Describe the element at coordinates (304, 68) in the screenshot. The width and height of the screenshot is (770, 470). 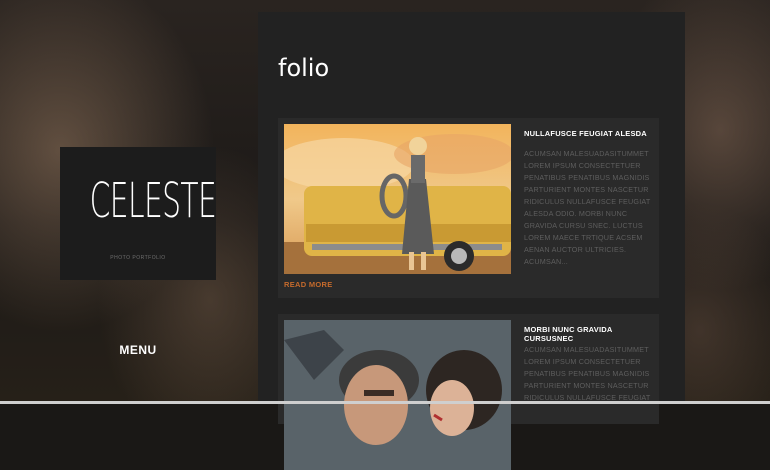
I see `page-title: folio` at that location.